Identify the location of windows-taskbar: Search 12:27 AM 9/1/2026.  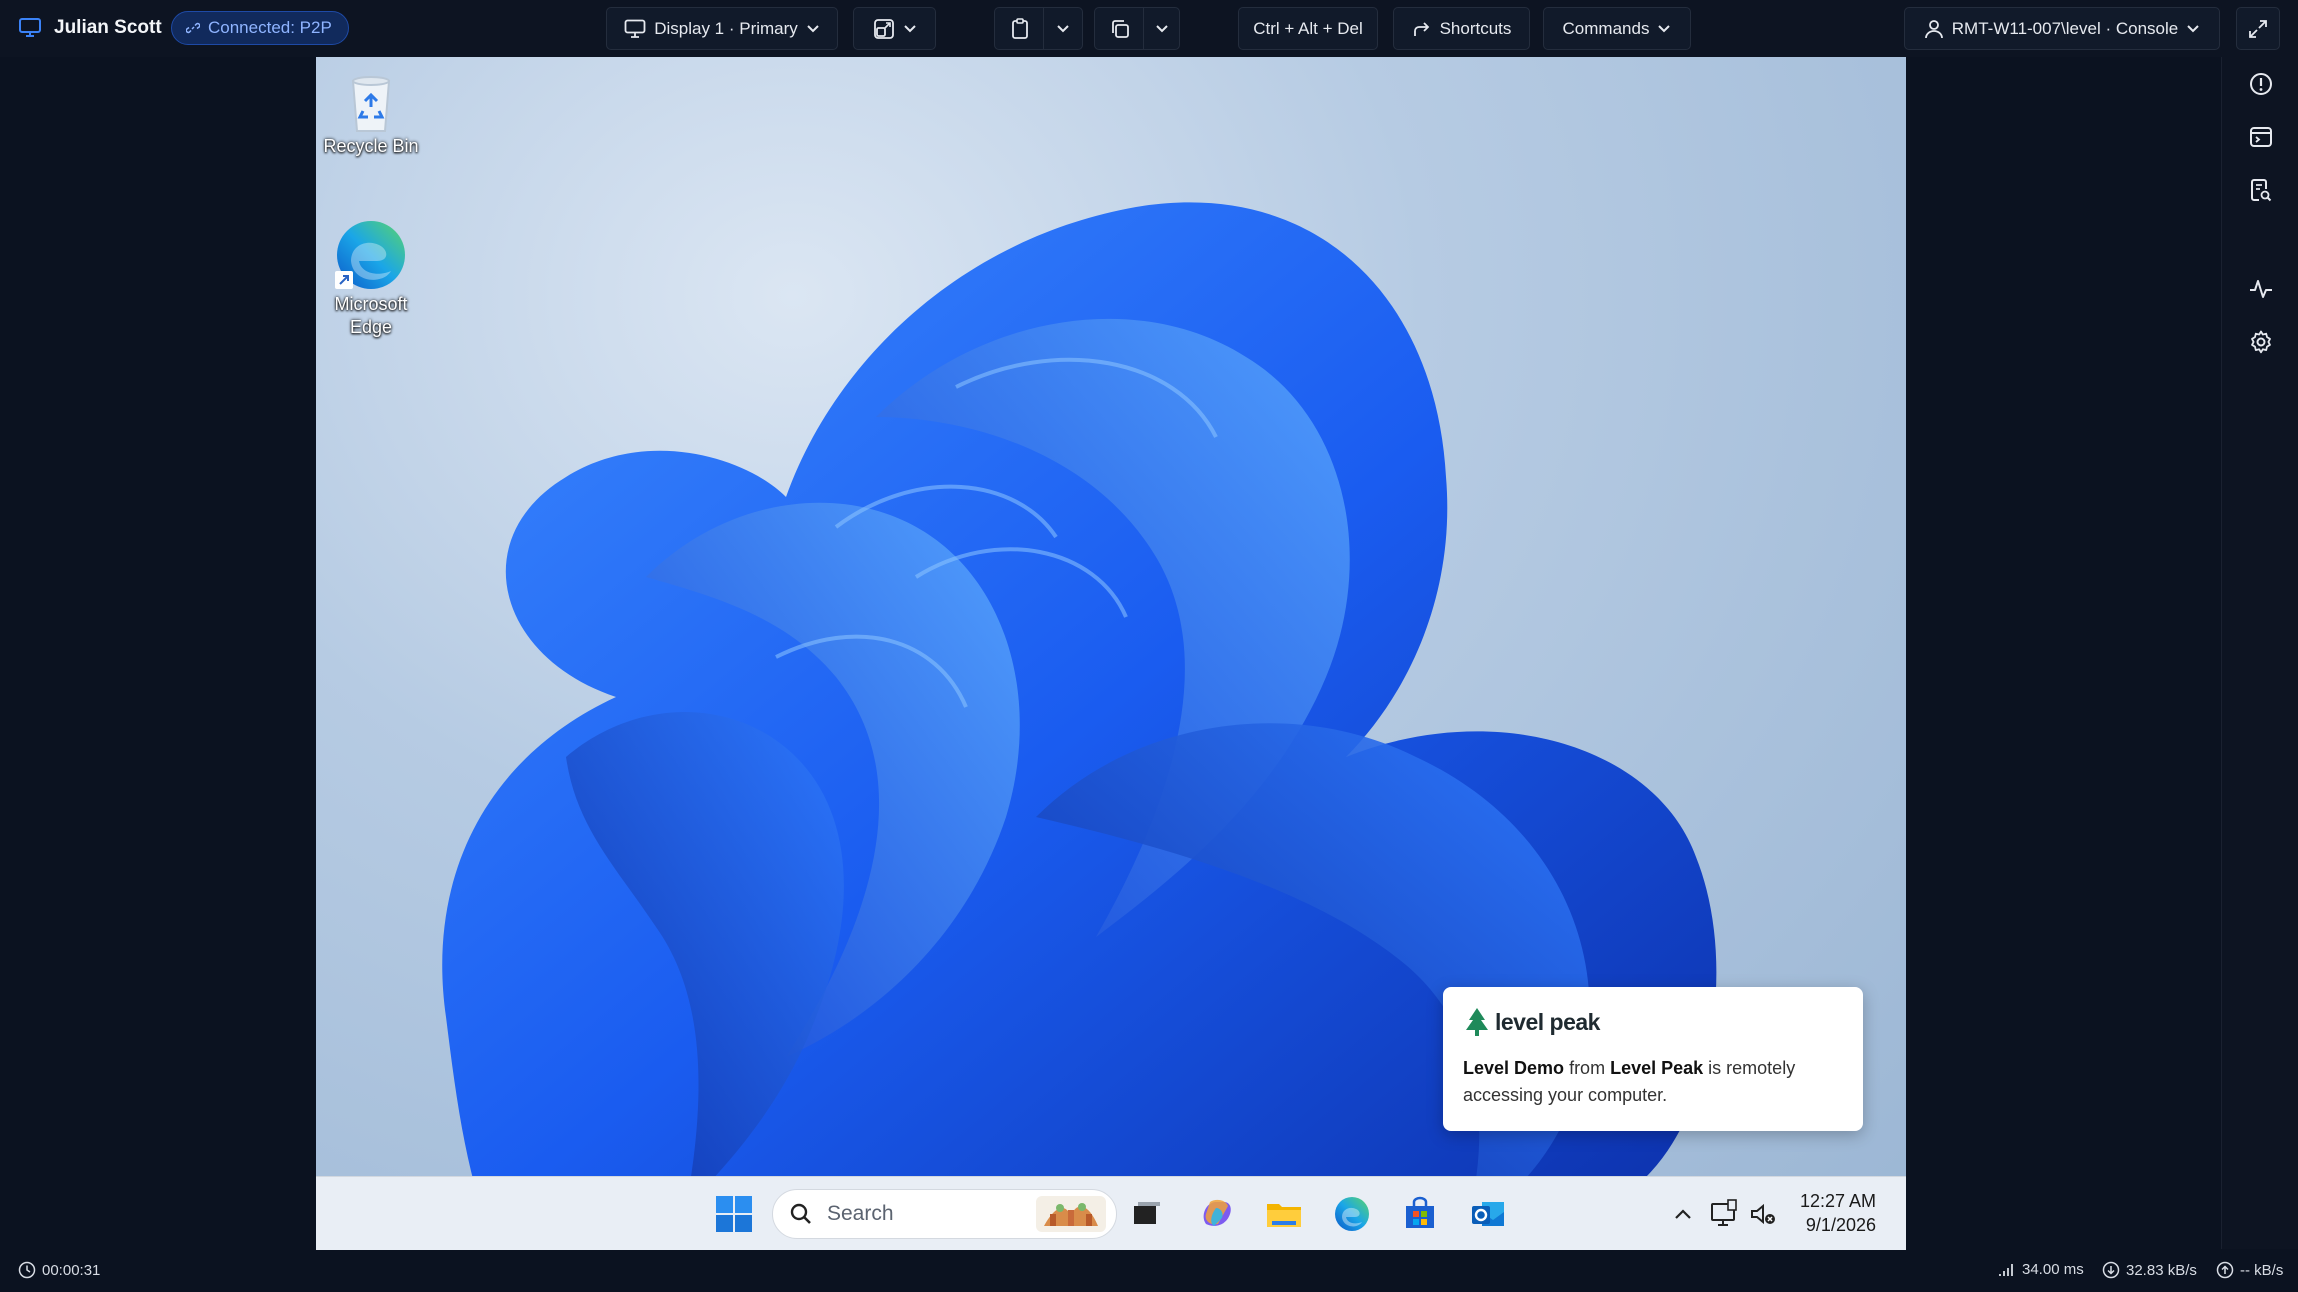
(1111, 1213).